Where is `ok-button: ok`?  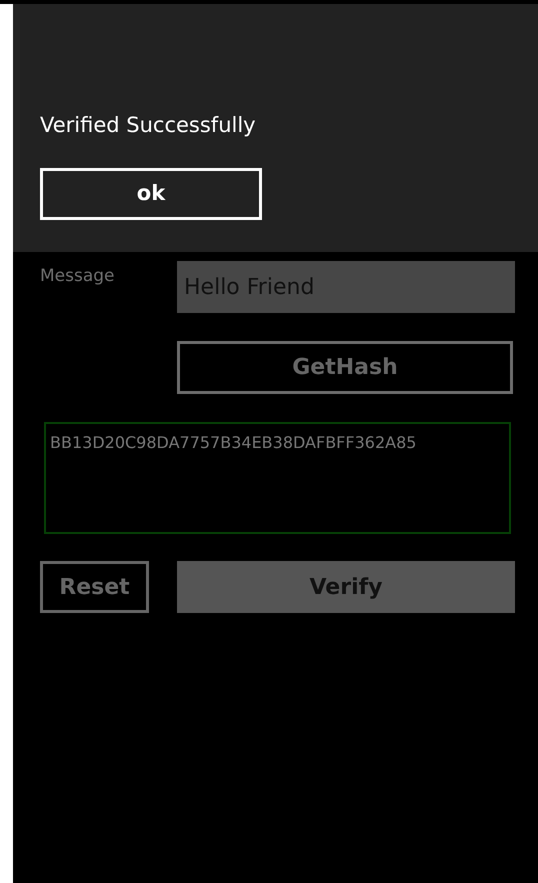
ok-button: ok is located at coordinates (151, 194).